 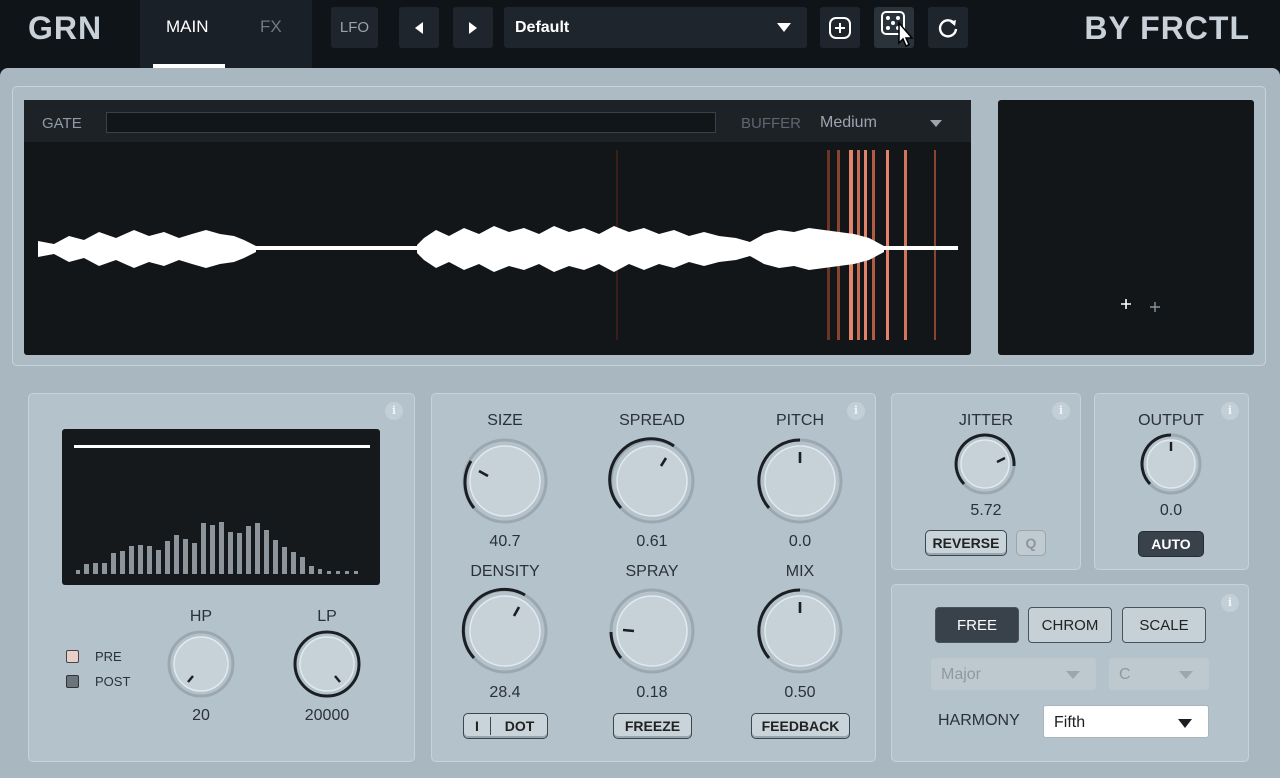 I want to click on gate-bar, so click(x=411, y=122).